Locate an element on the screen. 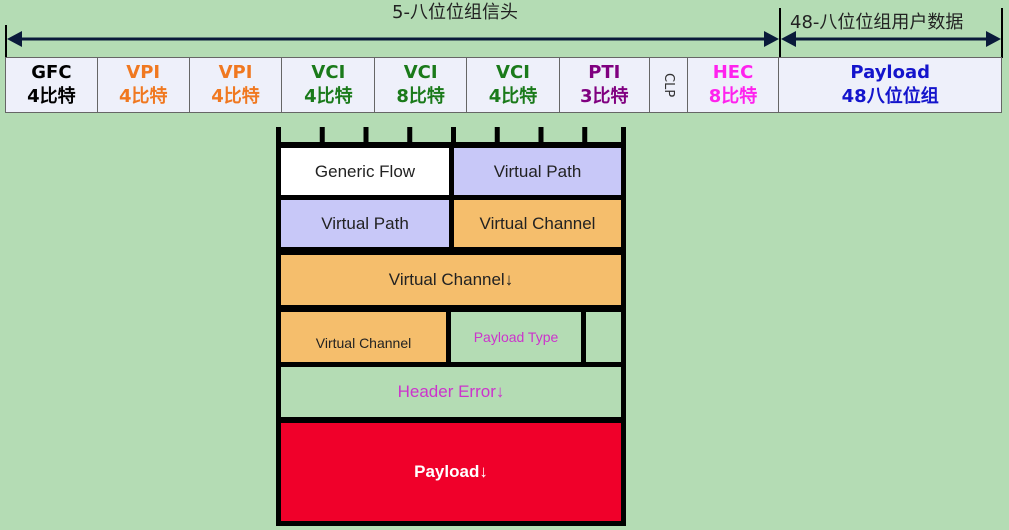 The image size is (1009, 530). field-cell-pti: PTI 3比特 is located at coordinates (605, 85).